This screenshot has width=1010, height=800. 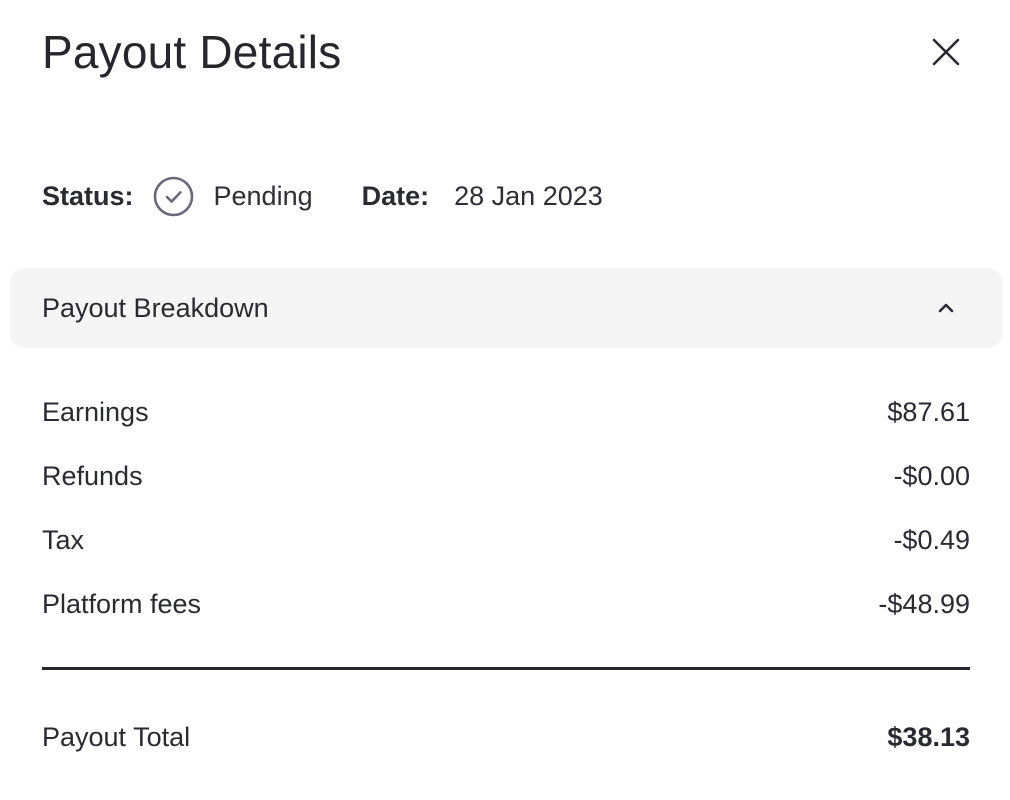 I want to click on payout-meta: Status: Pending Date: 28 Jan 2023, so click(x=322, y=196).